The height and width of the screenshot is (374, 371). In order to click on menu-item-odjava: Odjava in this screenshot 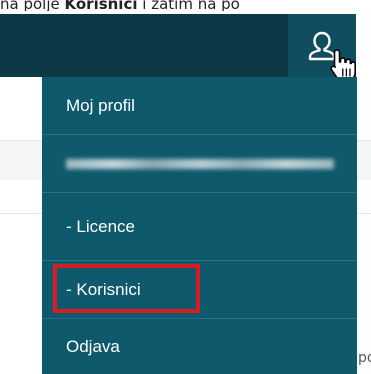, I will do `click(199, 346)`.